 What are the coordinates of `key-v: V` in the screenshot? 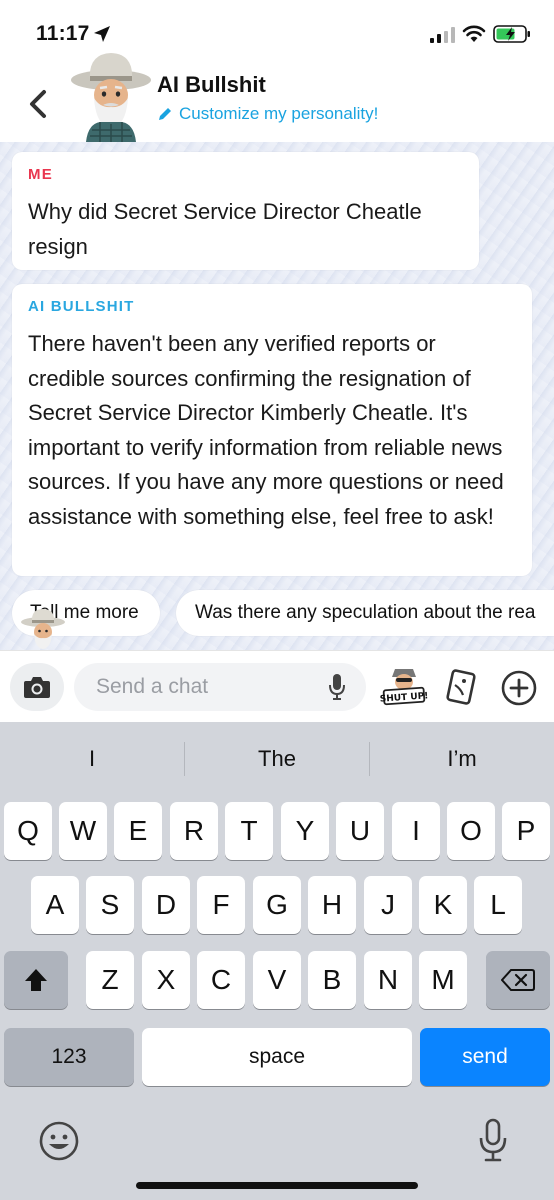 It's located at (277, 980).